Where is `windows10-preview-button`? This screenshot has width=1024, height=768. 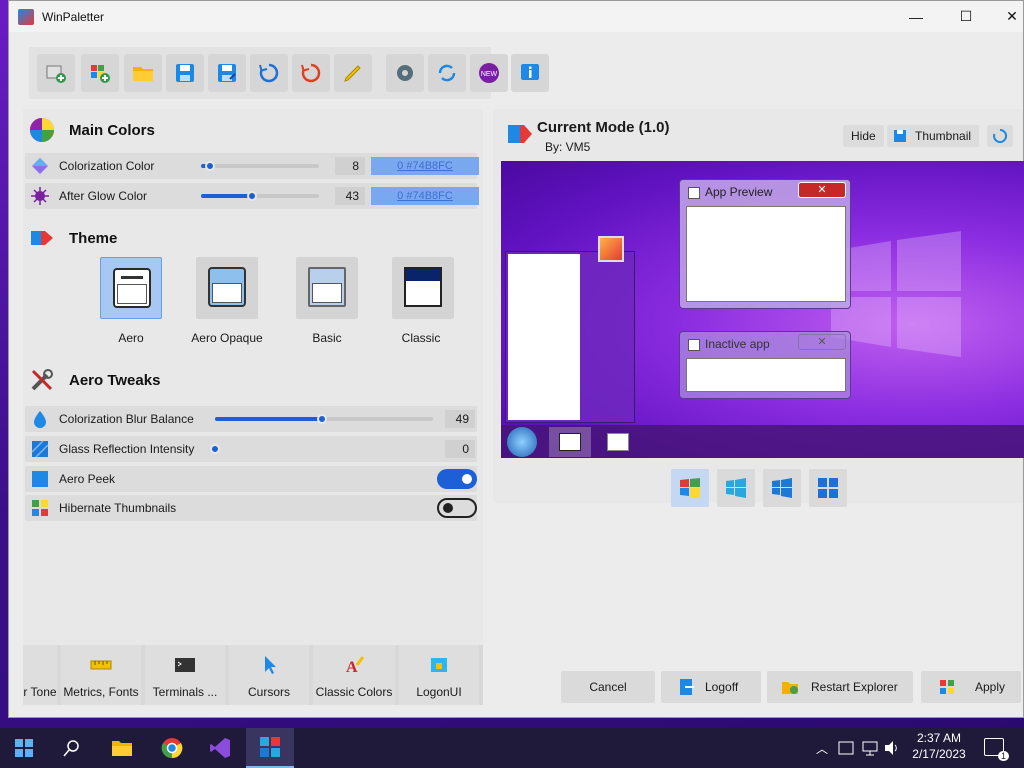 windows10-preview-button is located at coordinates (828, 488).